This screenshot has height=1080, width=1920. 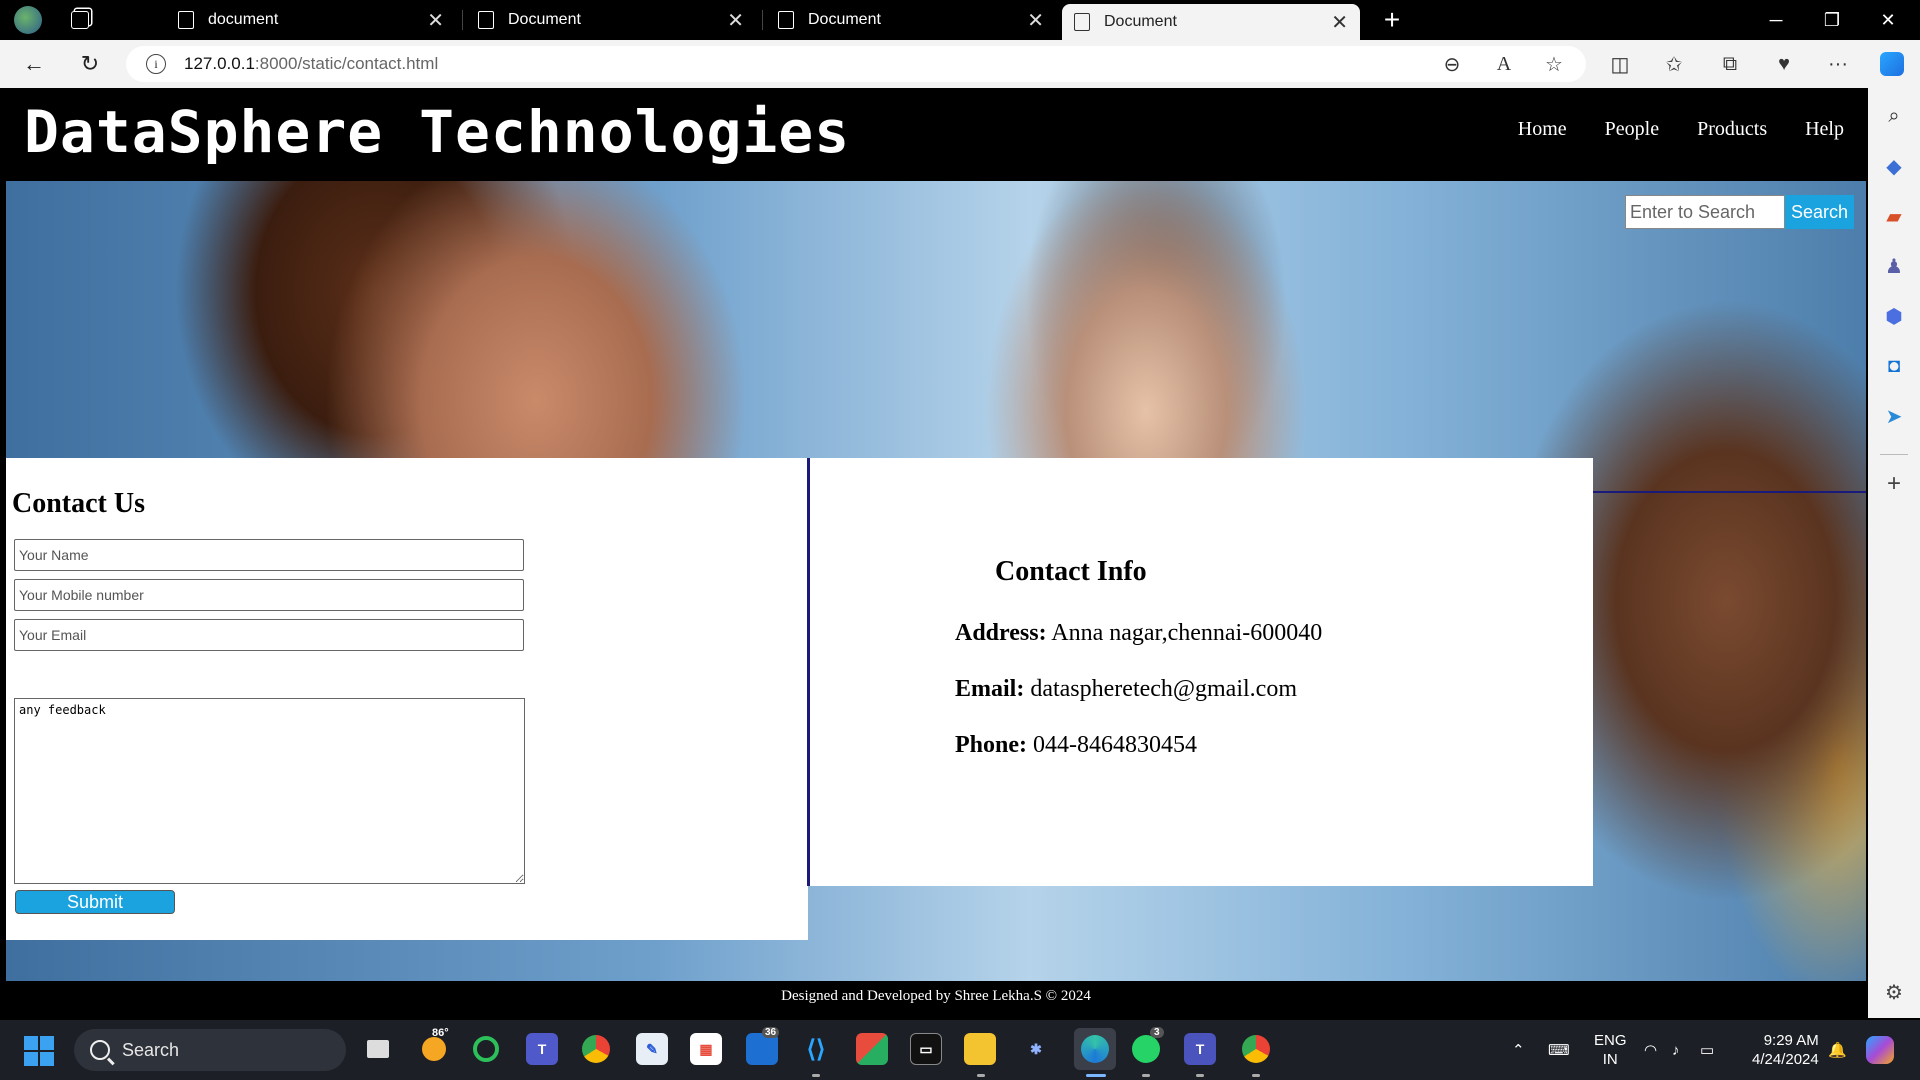 I want to click on lang-line1: ENG, so click(x=1610, y=1040).